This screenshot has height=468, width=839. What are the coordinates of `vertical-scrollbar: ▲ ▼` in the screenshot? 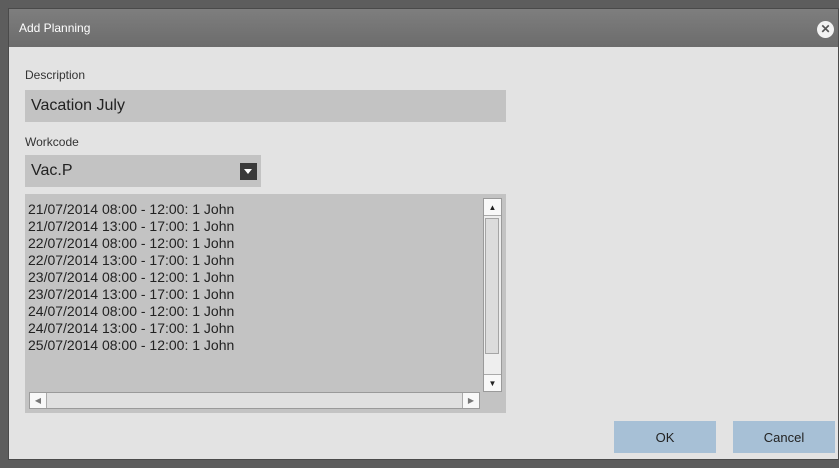 It's located at (492, 295).